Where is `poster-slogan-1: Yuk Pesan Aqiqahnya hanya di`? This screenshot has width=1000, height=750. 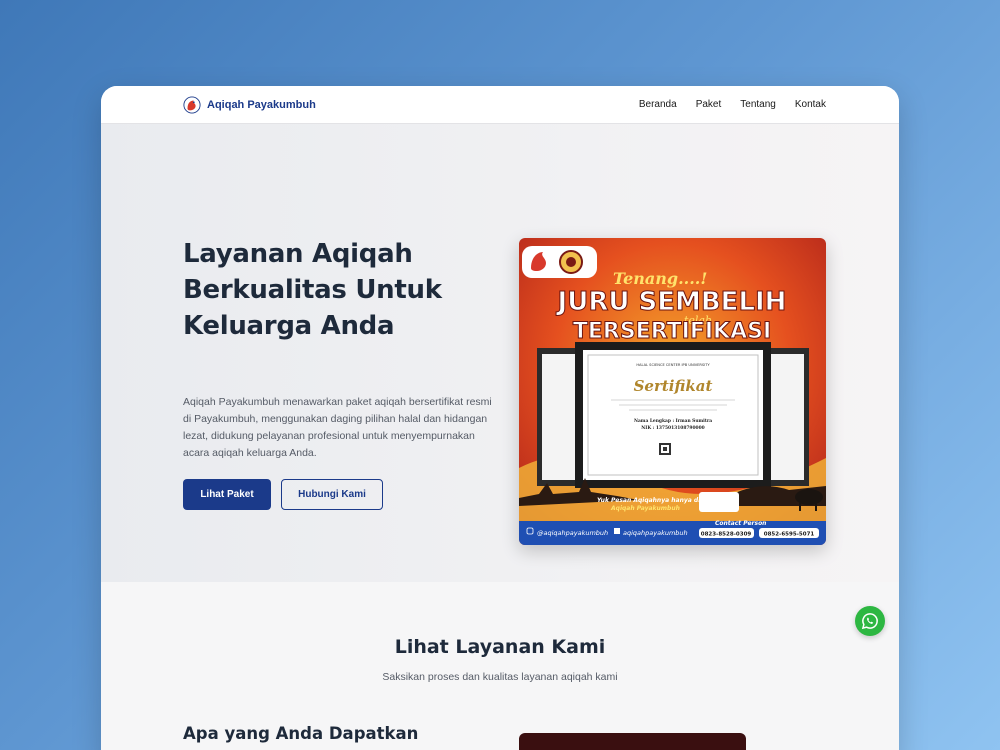 poster-slogan-1: Yuk Pesan Aqiqahnya hanya di is located at coordinates (649, 500).